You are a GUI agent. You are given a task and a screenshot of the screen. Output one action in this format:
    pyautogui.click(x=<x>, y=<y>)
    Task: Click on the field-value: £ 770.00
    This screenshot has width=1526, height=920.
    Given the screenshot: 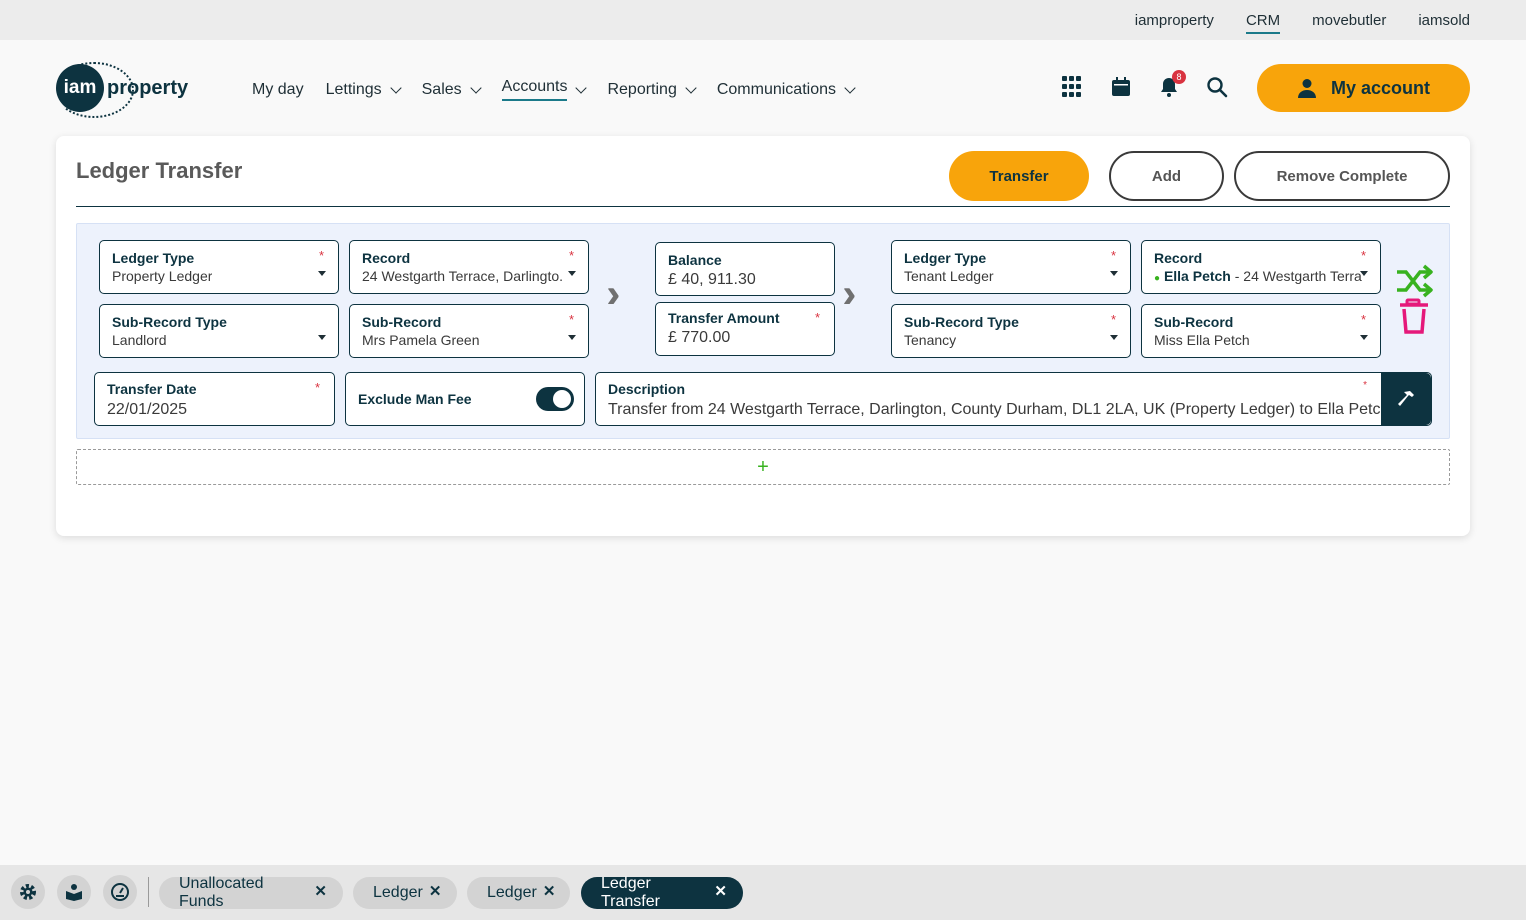 What is the action you would take?
    pyautogui.click(x=699, y=337)
    